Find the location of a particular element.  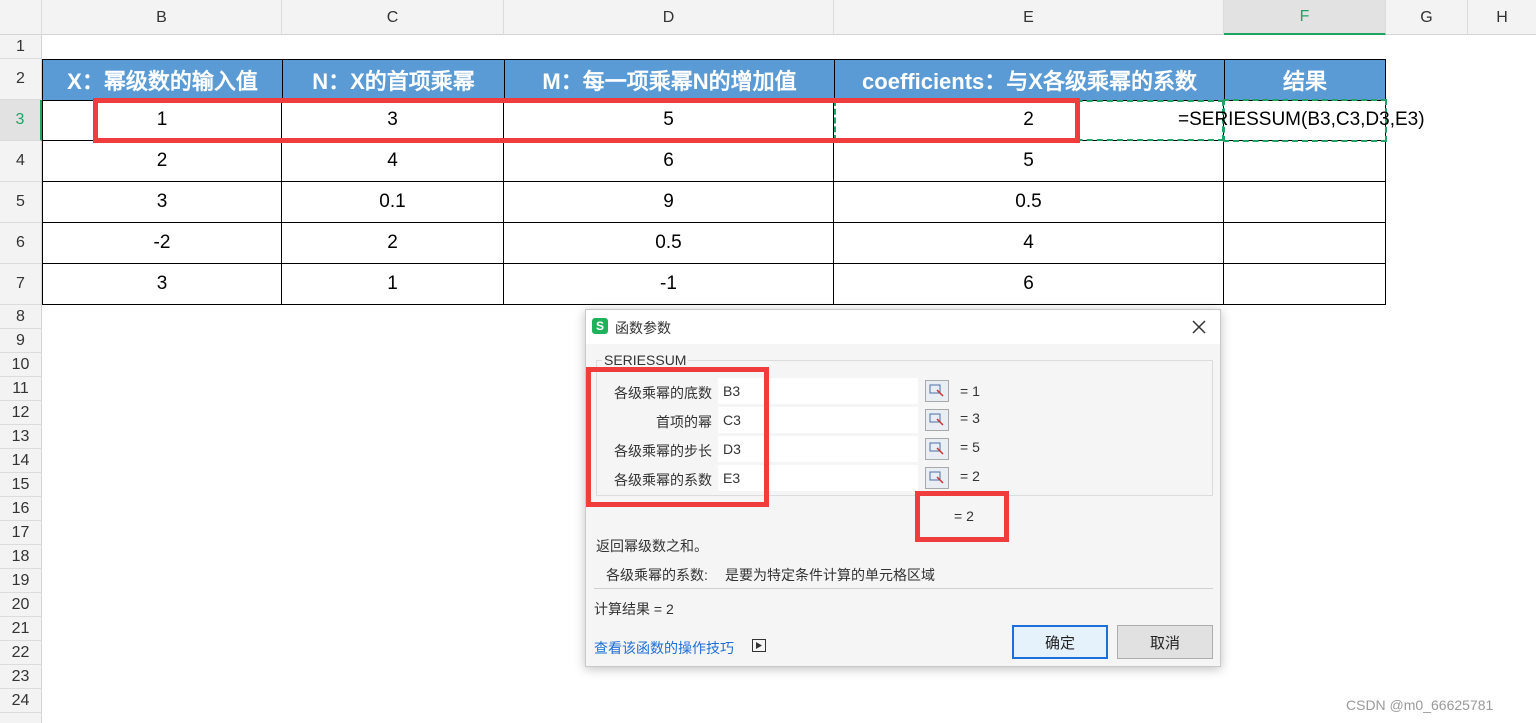

row-header-4: 4 is located at coordinates (21, 161).